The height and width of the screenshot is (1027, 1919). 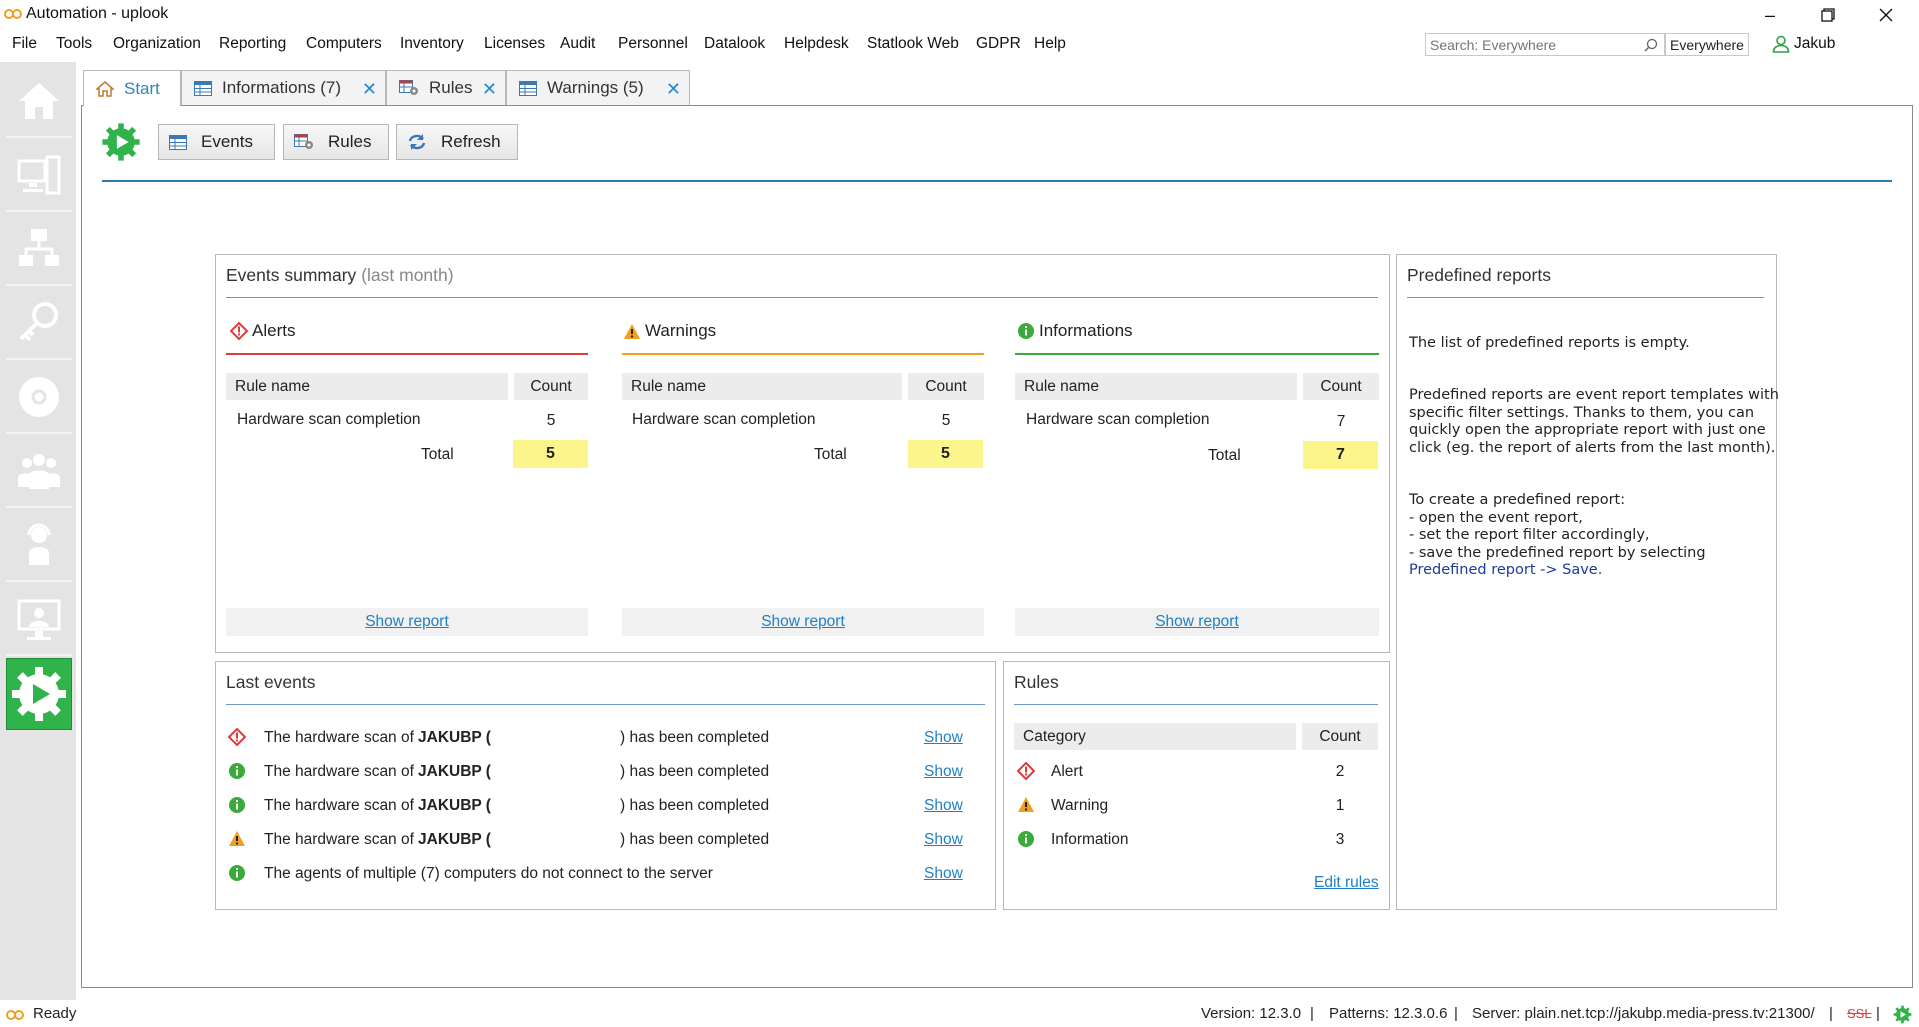 I want to click on menu-licenses: Licenses, so click(x=514, y=44).